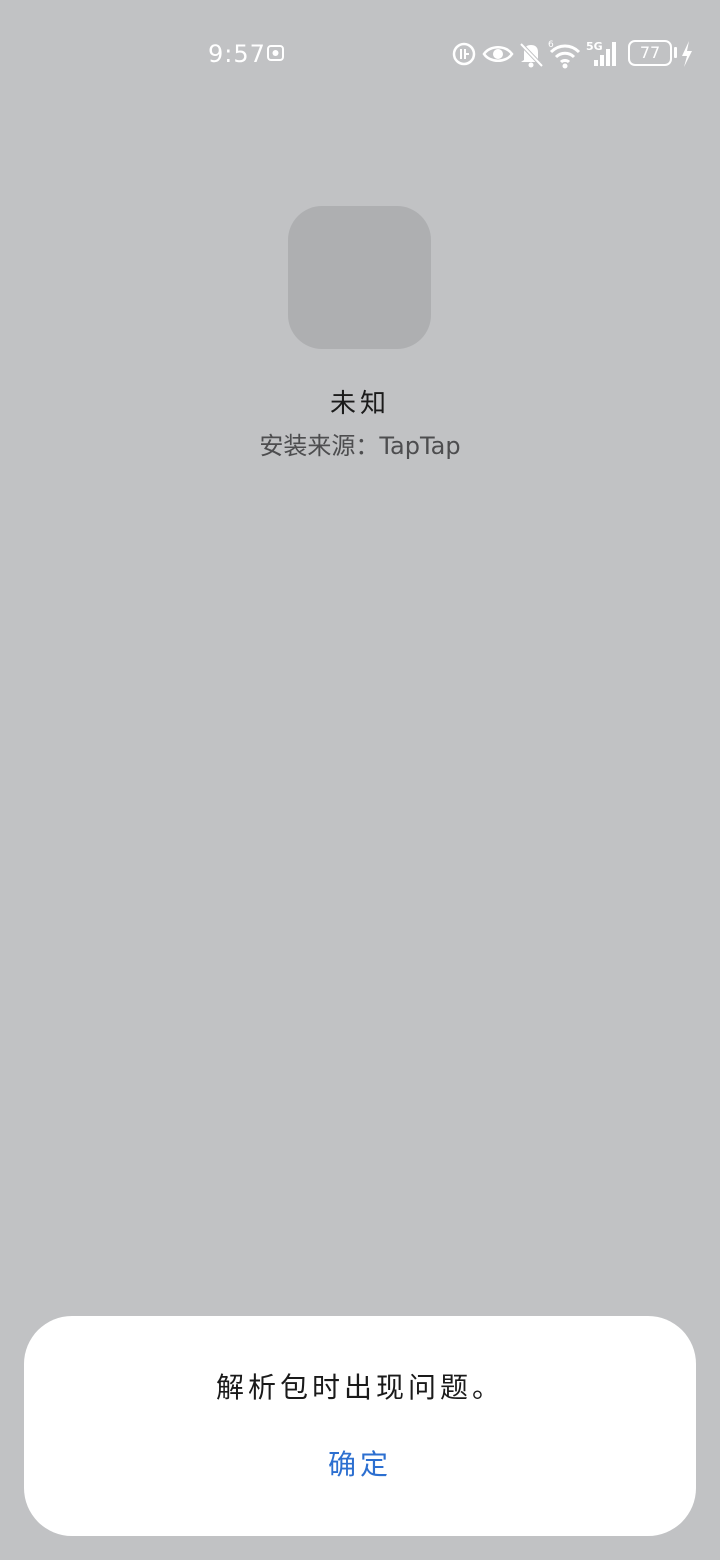 This screenshot has height=1560, width=720. I want to click on wifi-badge: 6, so click(551, 45).